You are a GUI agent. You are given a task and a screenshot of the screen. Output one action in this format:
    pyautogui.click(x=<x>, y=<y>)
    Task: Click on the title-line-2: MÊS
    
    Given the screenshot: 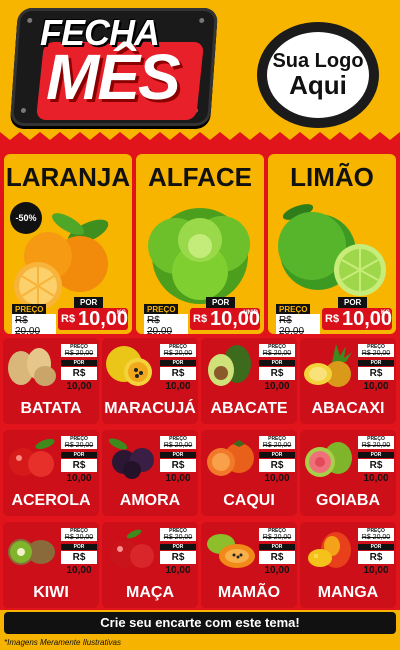 What is the action you would take?
    pyautogui.click(x=113, y=77)
    